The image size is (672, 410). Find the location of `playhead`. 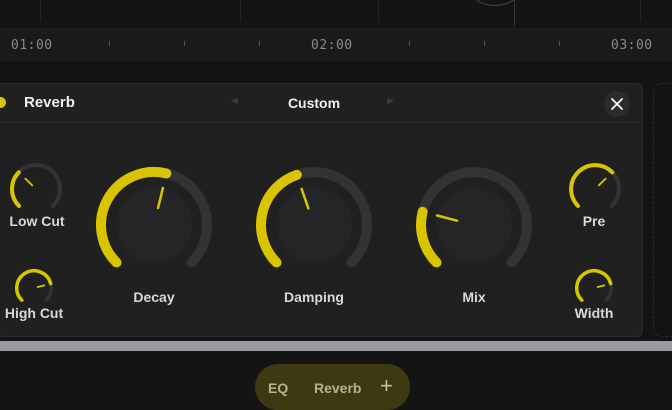

playhead is located at coordinates (514, 13).